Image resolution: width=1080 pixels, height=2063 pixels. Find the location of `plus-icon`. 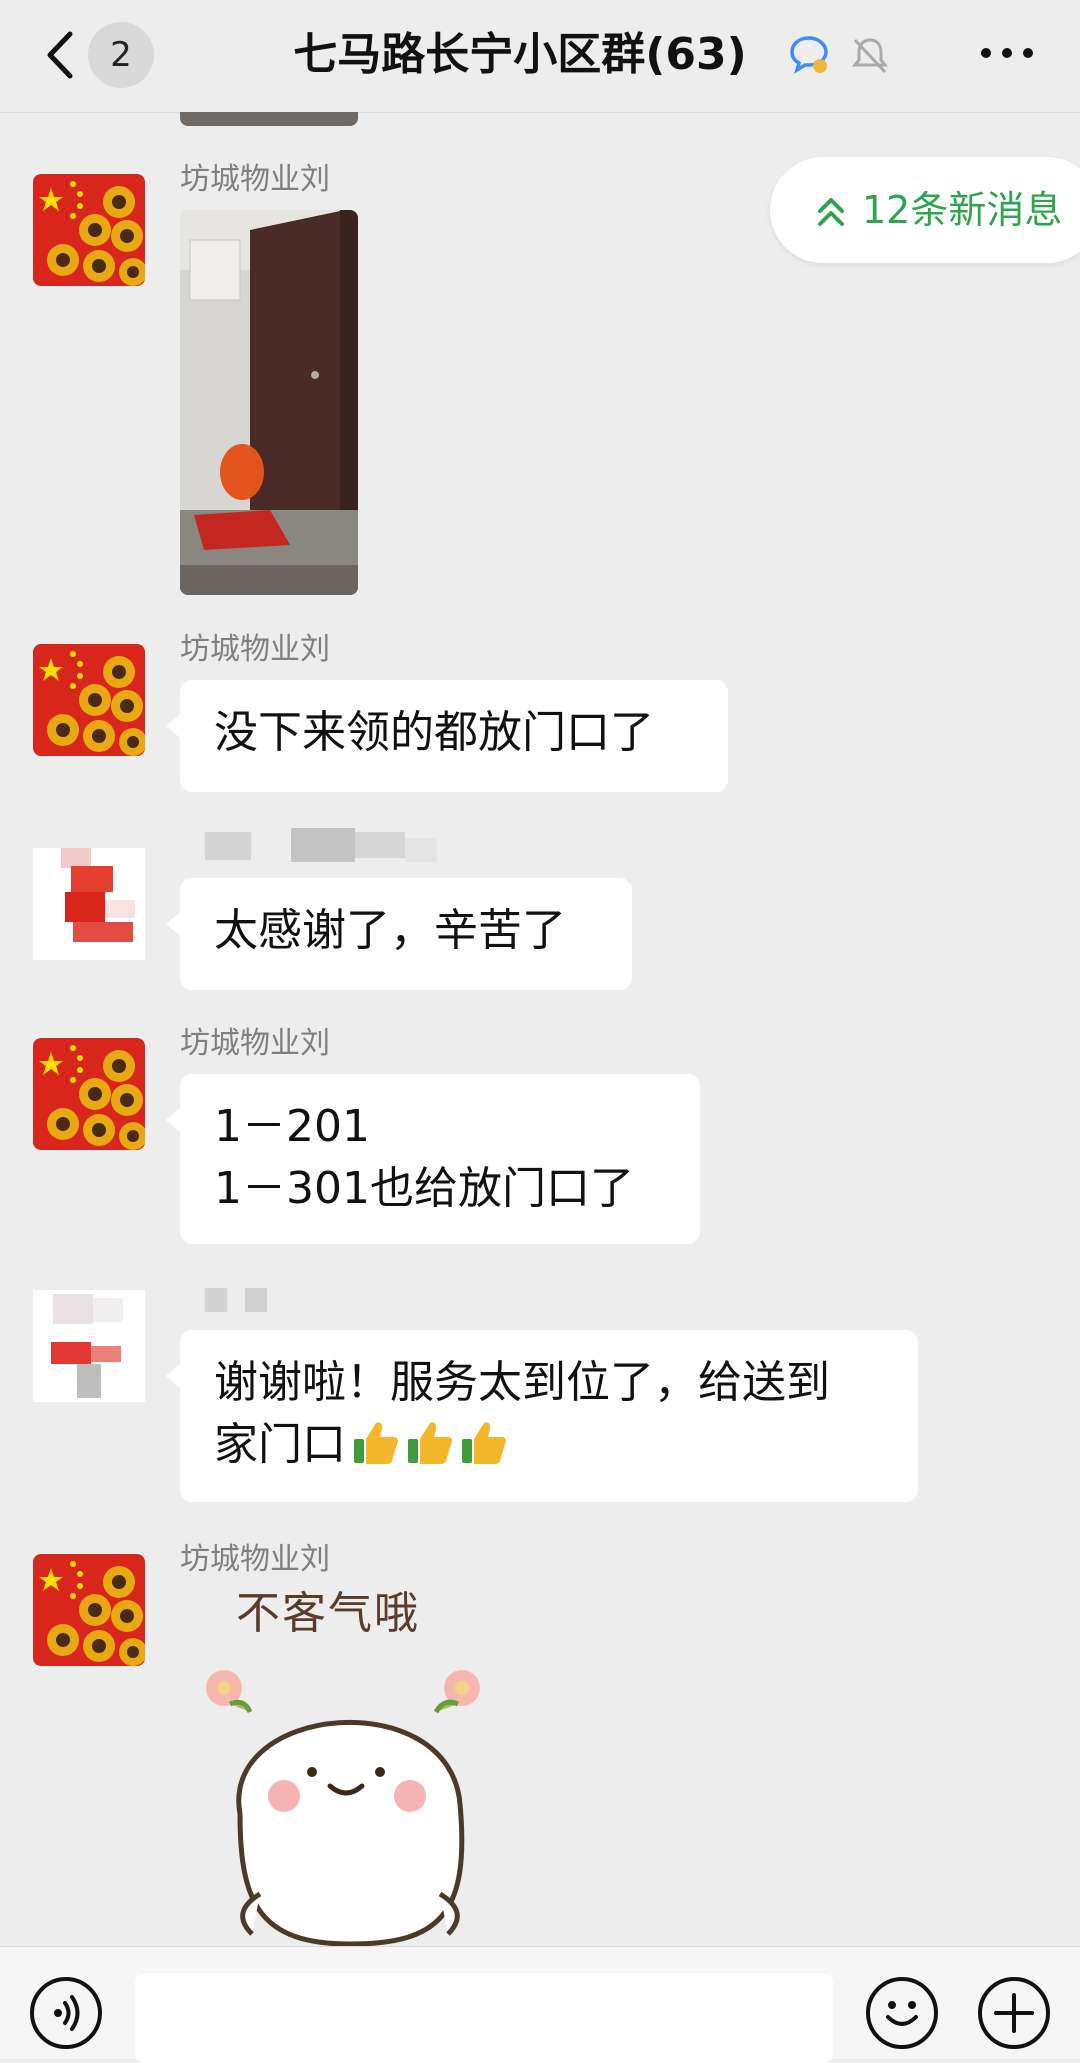

plus-icon is located at coordinates (1014, 2013).